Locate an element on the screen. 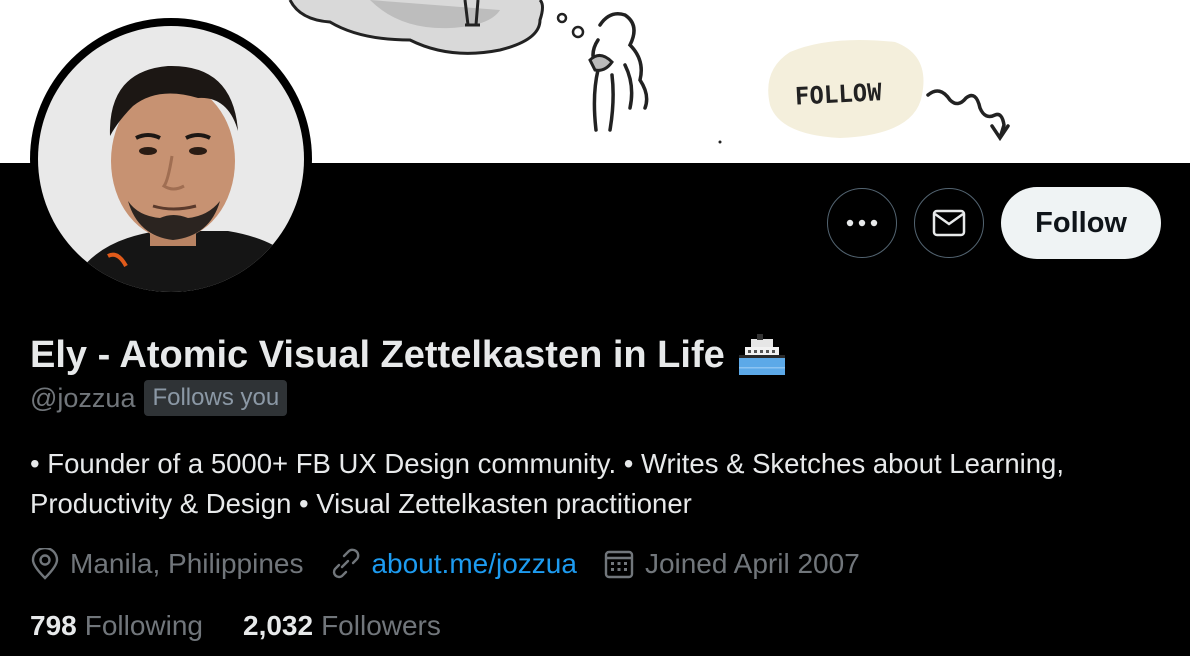 This screenshot has height=656, width=1190. profile-actions: Follow is located at coordinates (994, 223).